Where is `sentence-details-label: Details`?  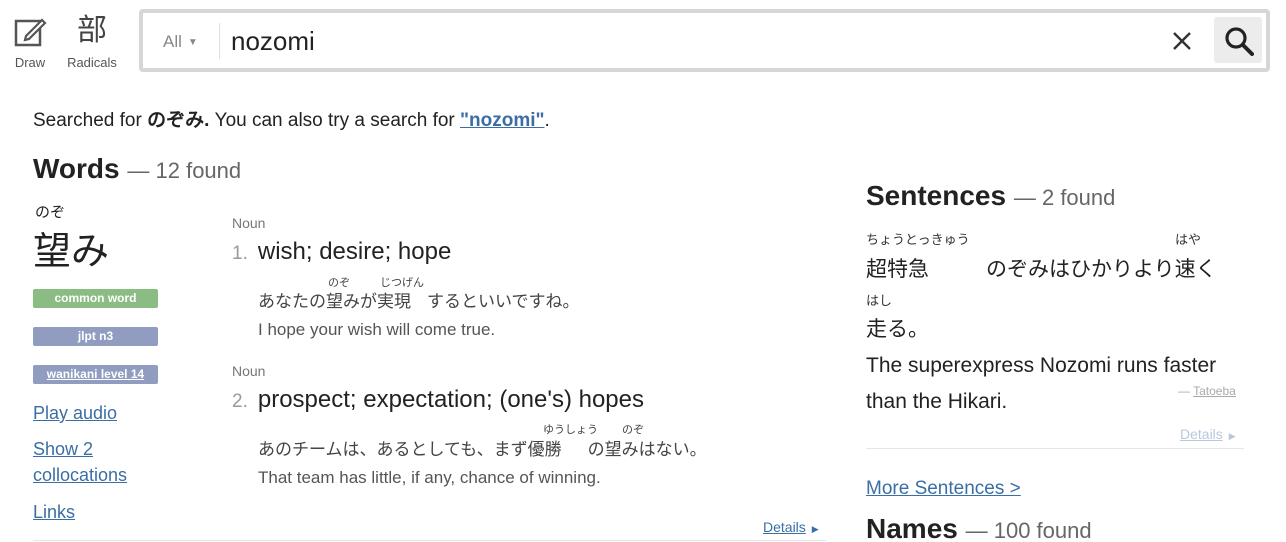
sentence-details-label: Details is located at coordinates (1201, 434).